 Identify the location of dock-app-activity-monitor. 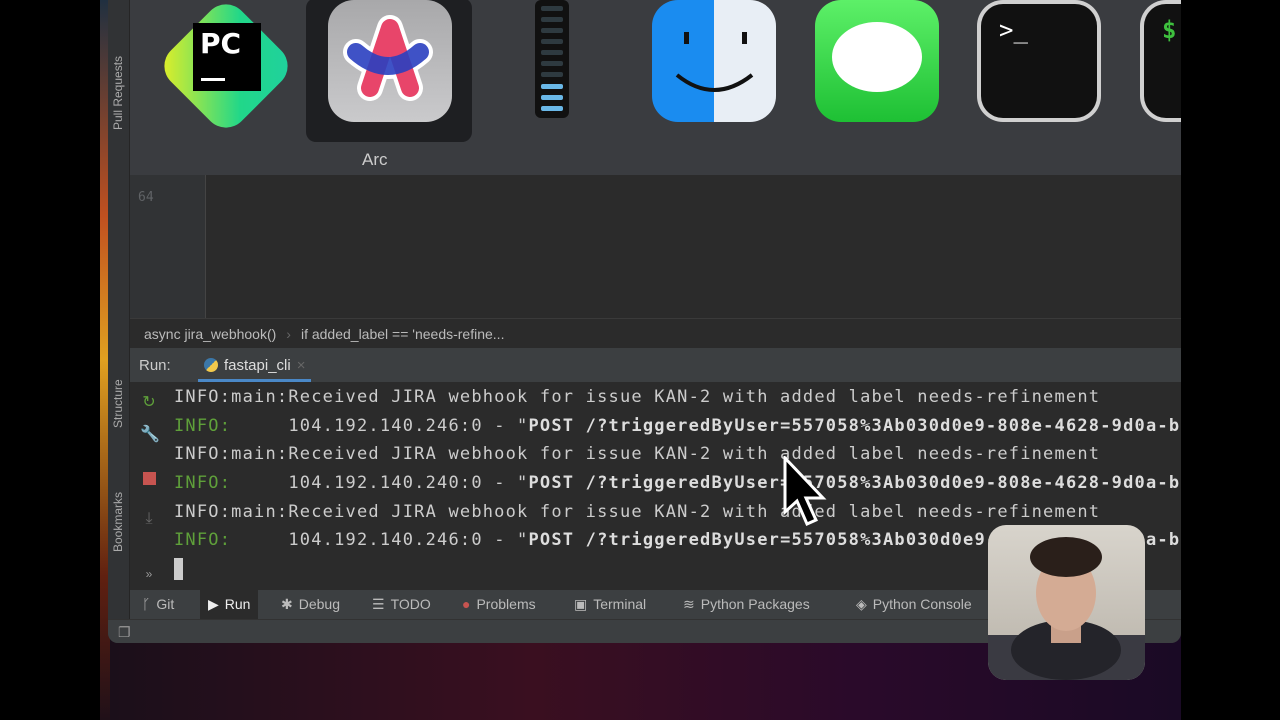
(552, 59).